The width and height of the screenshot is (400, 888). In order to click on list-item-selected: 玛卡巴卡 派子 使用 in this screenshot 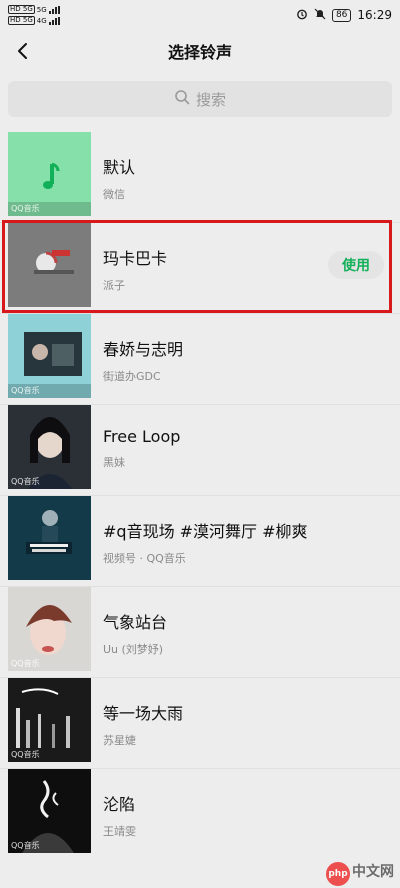, I will do `click(200, 268)`.